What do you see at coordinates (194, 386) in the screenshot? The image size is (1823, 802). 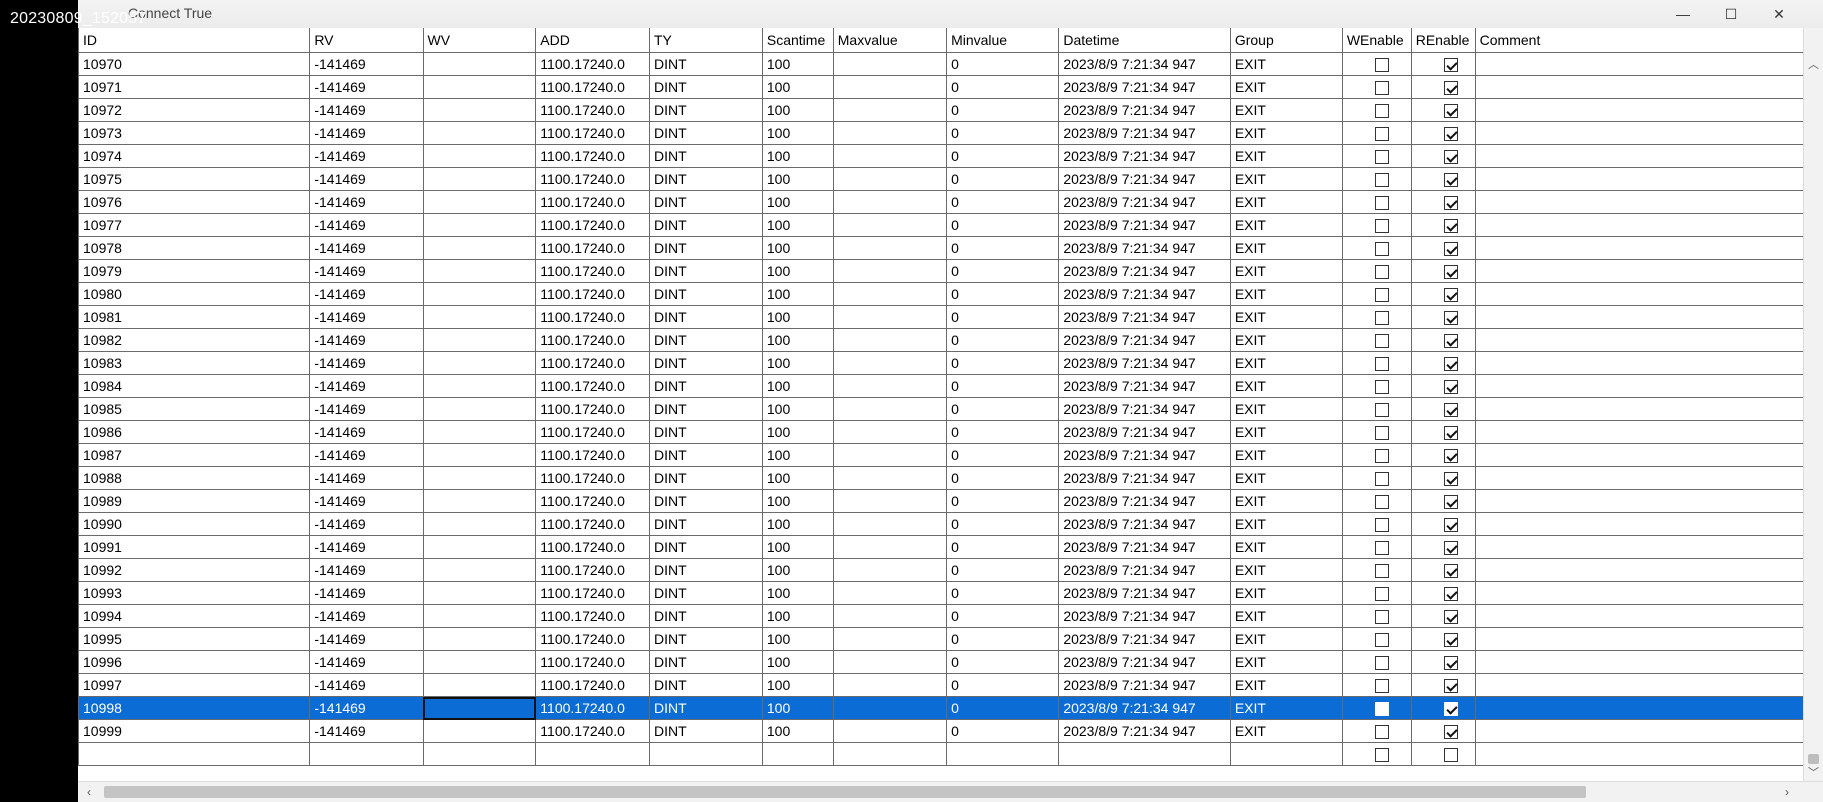 I see `id-cell: 10984` at bounding box center [194, 386].